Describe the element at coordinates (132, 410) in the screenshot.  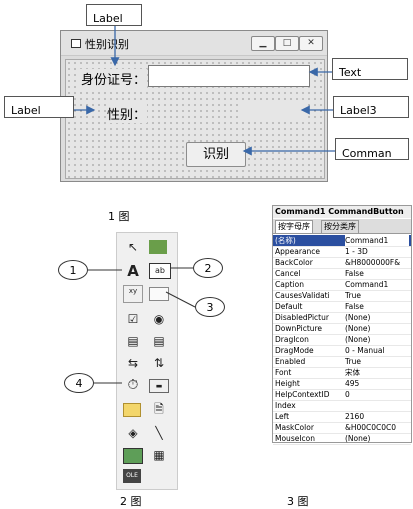
I see `dirlistbox-tool-icon` at that location.